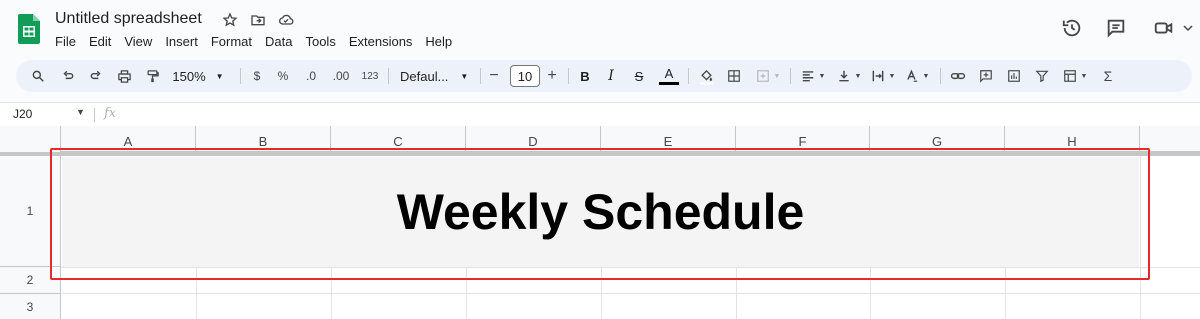 This screenshot has height=319, width=1200. What do you see at coordinates (231, 41) in the screenshot?
I see `menu-format: Format` at bounding box center [231, 41].